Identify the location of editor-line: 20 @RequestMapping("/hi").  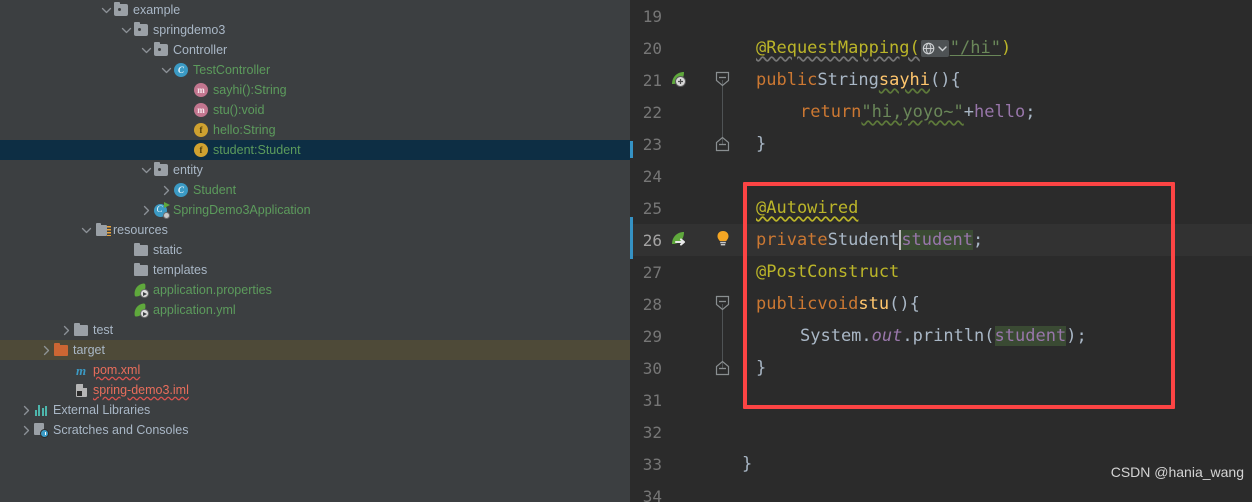
(941, 48).